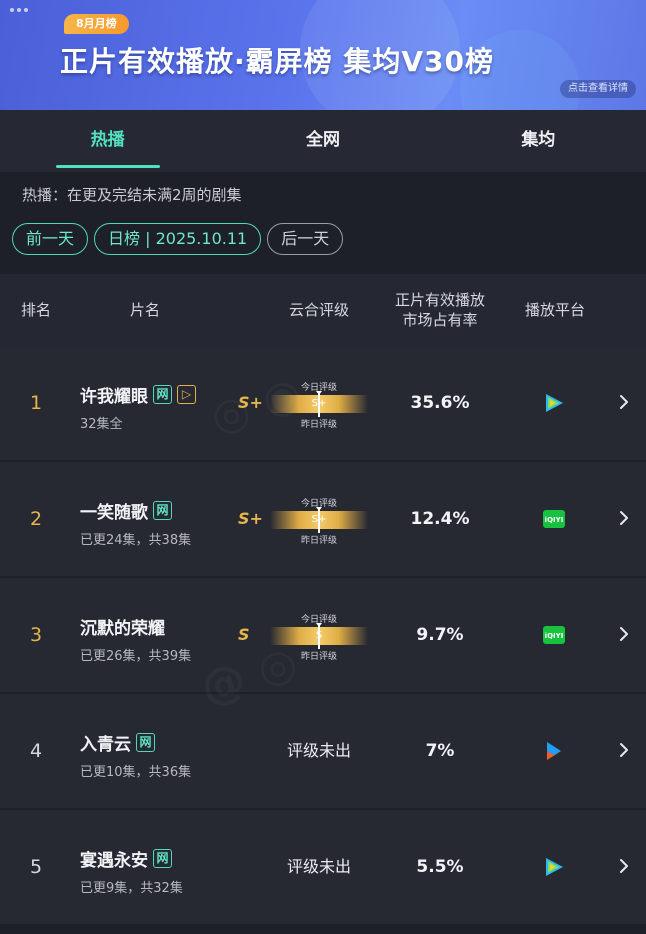 The height and width of the screenshot is (934, 646). I want to click on grade-letter: S, so click(244, 634).